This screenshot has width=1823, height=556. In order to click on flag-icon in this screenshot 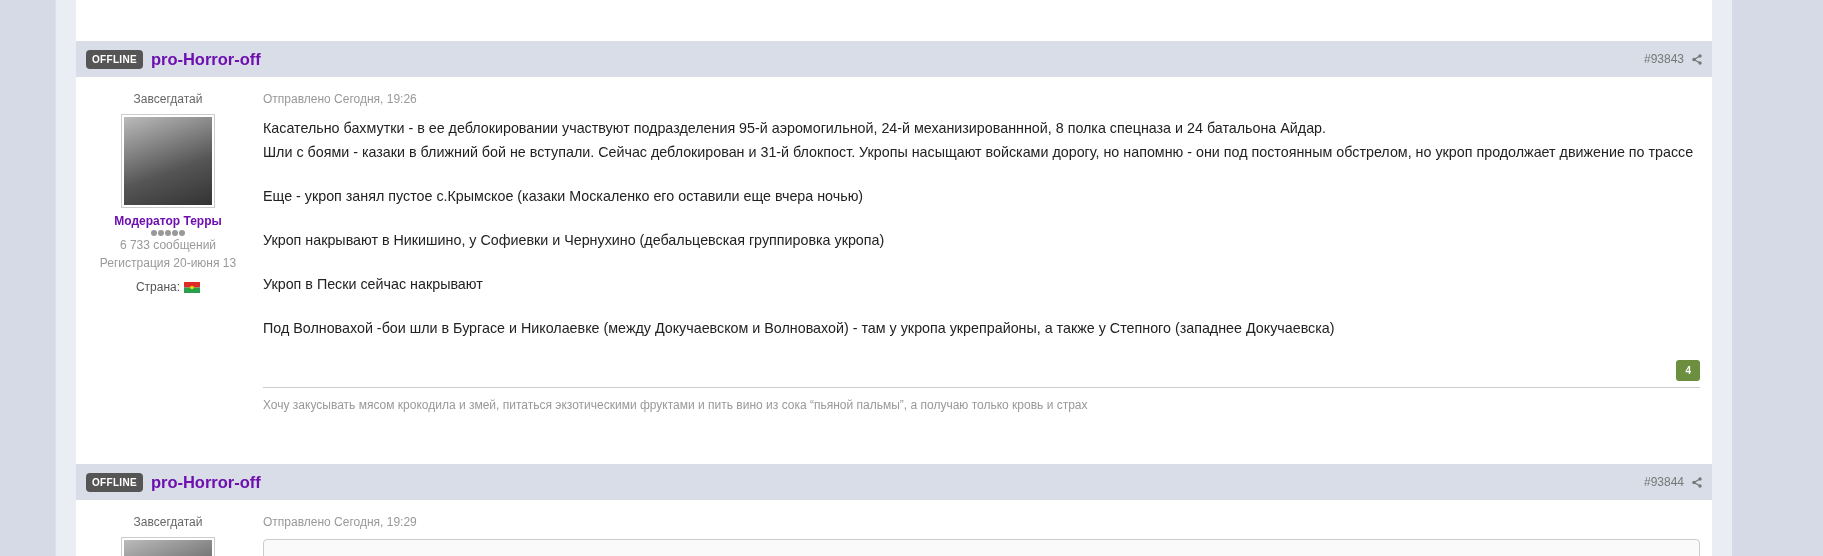, I will do `click(192, 287)`.